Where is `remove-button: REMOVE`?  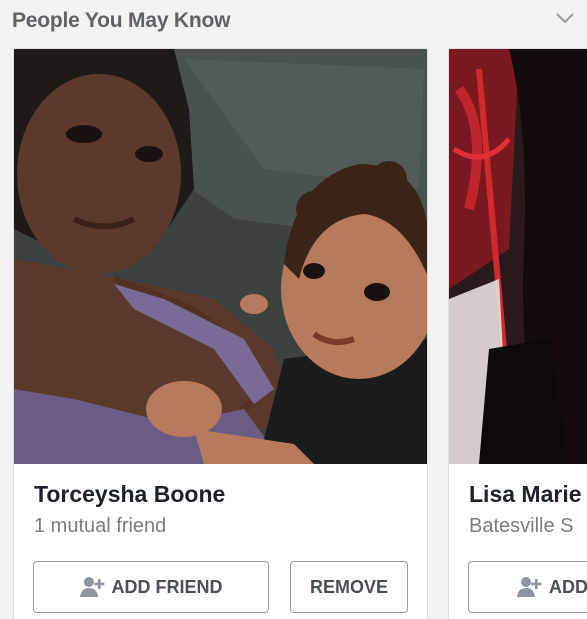
remove-button: REMOVE is located at coordinates (349, 587).